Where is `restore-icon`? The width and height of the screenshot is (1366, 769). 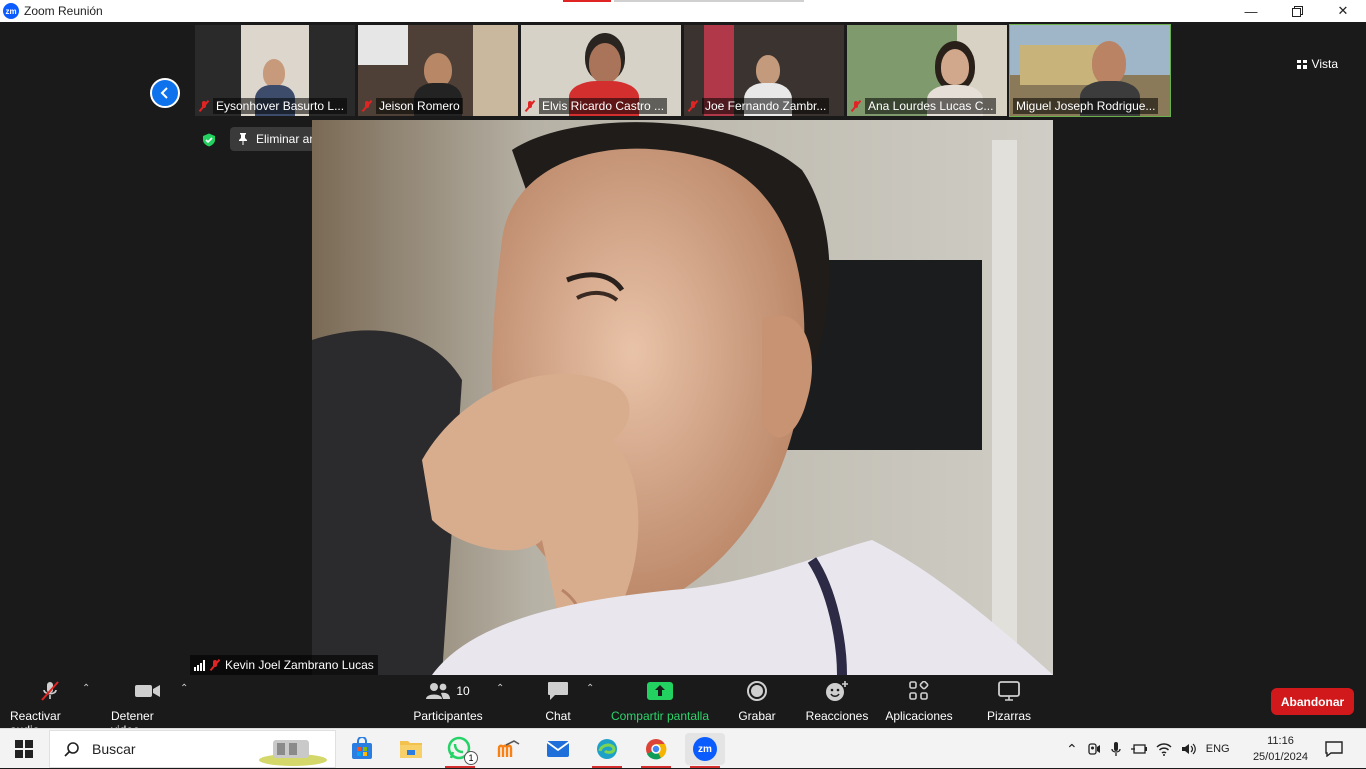 restore-icon is located at coordinates (1297, 11).